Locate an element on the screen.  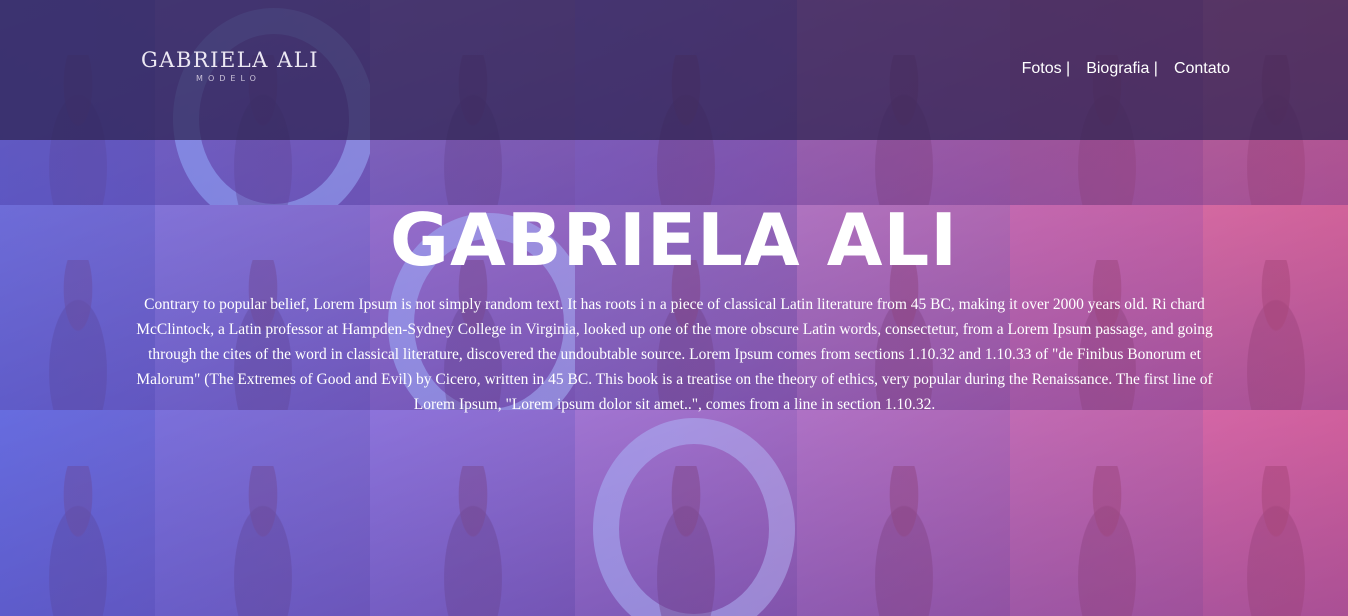
brand-tagline: MODELO is located at coordinates (228, 78).